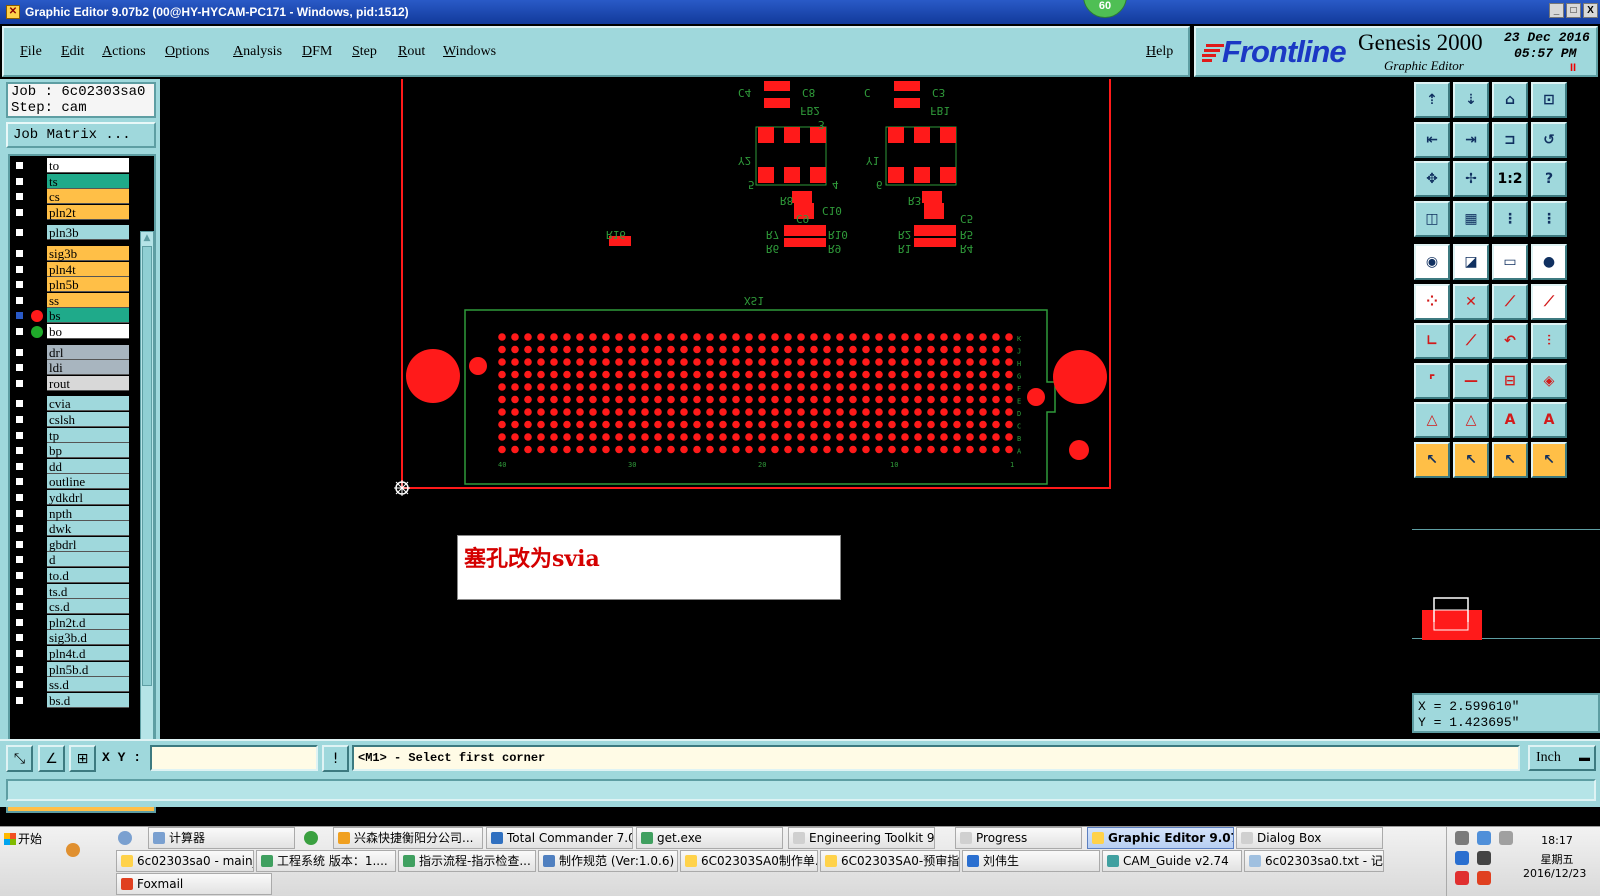 The image size is (1600, 896). I want to click on layer-row-bp: bp, so click(76, 451).